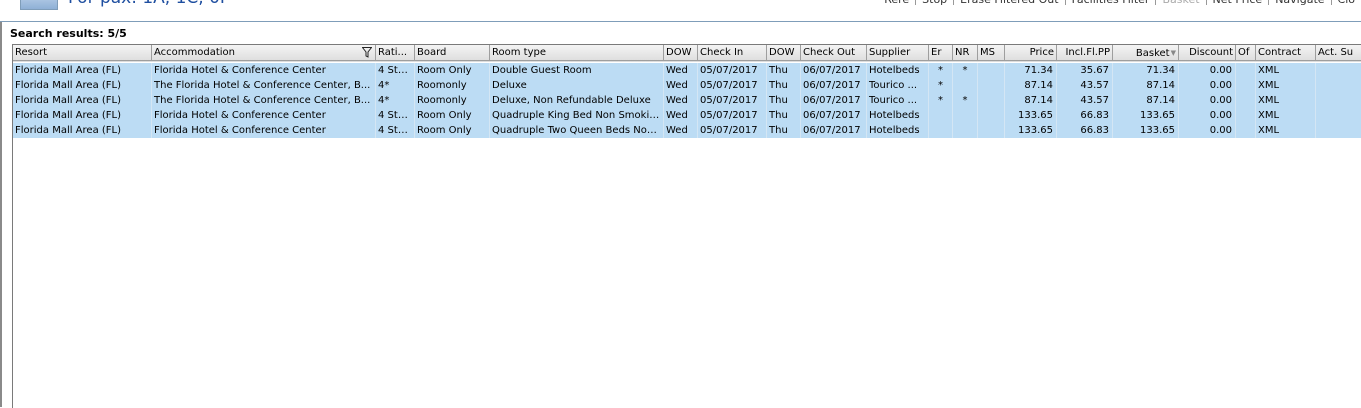 The height and width of the screenshot is (408, 1361). I want to click on column-header-ms: MS, so click(991, 53).